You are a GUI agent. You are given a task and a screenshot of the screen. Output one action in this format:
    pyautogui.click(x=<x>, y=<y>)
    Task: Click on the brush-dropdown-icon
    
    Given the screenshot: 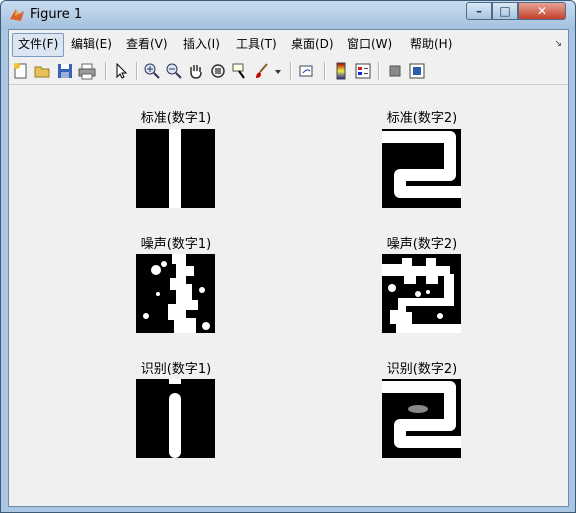 What is the action you would take?
    pyautogui.click(x=278, y=71)
    